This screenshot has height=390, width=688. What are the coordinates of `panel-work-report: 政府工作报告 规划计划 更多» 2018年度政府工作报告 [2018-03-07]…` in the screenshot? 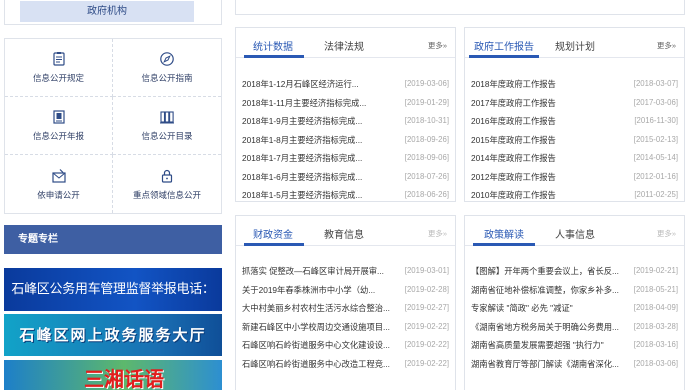 It's located at (574, 114).